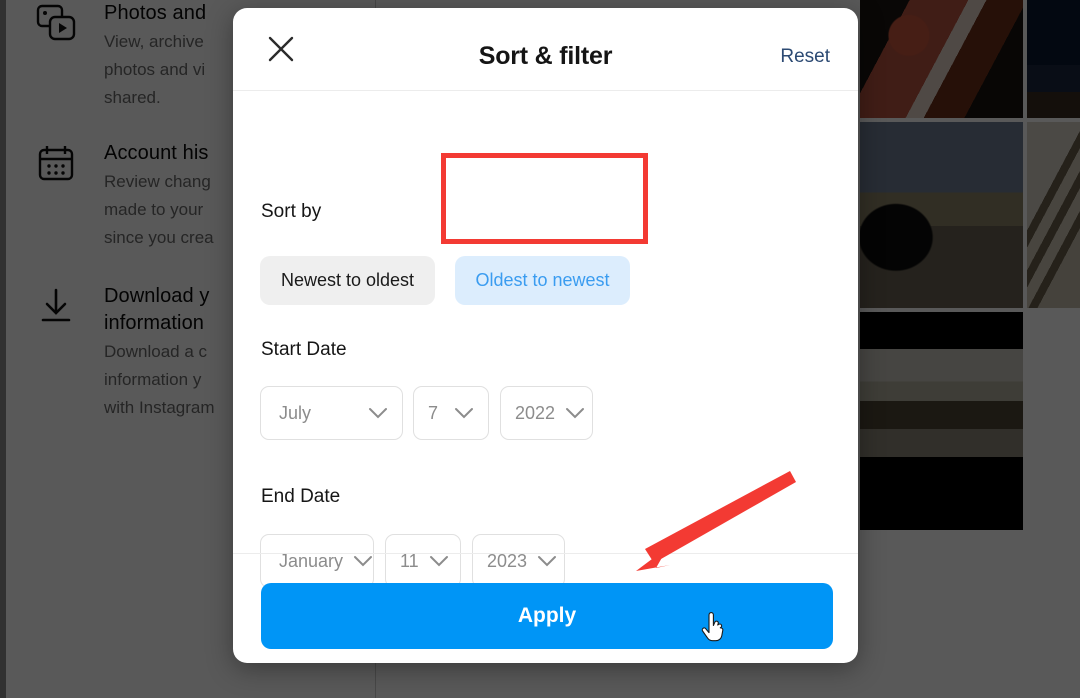 The height and width of the screenshot is (698, 1080). What do you see at coordinates (433, 412) in the screenshot?
I see `start-date-day-value: 7` at bounding box center [433, 412].